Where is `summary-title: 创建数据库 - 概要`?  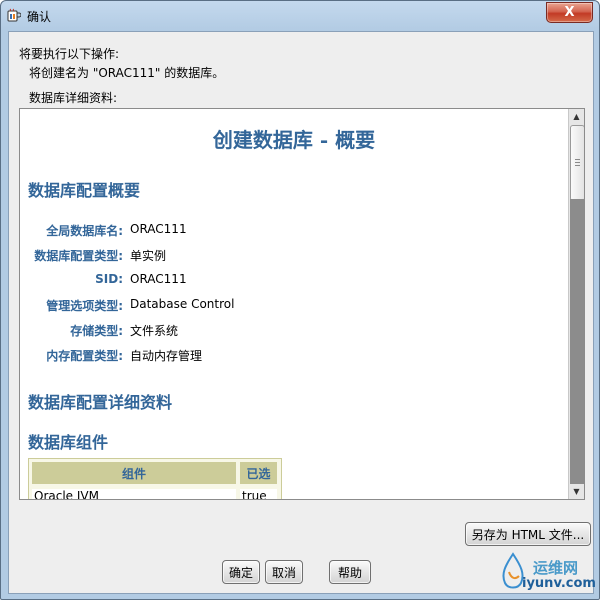
summary-title: 创建数据库 - 概要 is located at coordinates (294, 140).